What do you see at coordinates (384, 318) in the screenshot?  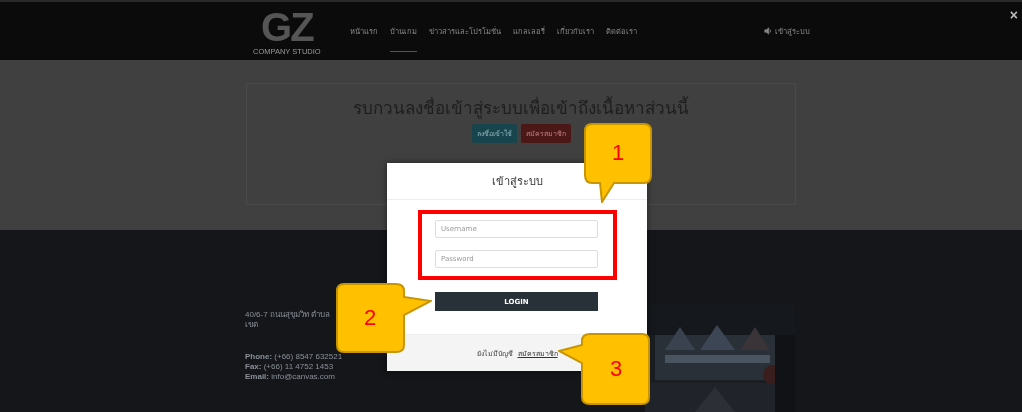 I see `callout-badge: 2` at bounding box center [384, 318].